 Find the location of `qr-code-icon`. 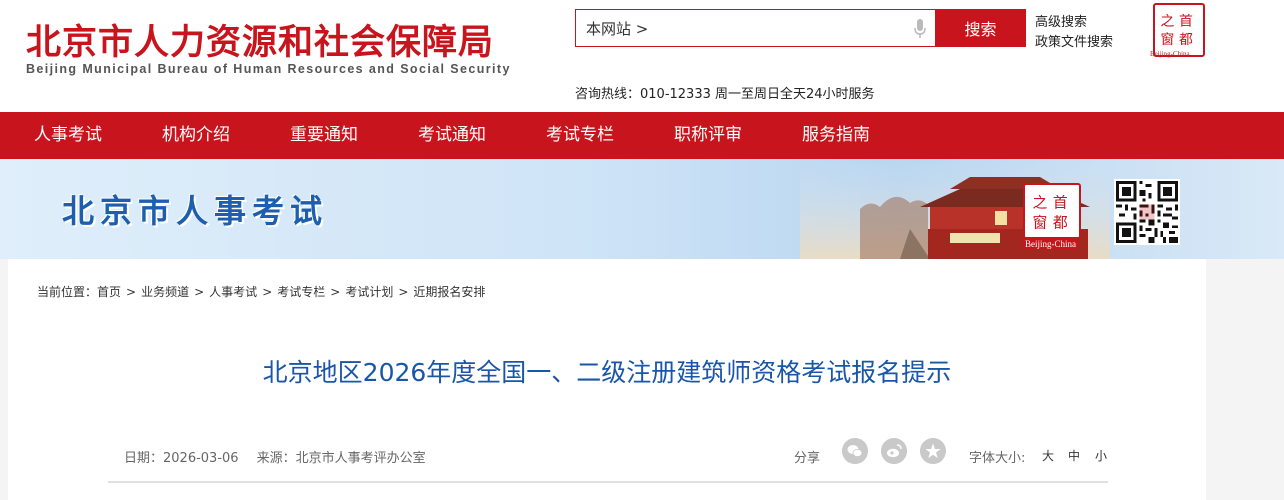

qr-code-icon is located at coordinates (1147, 212).